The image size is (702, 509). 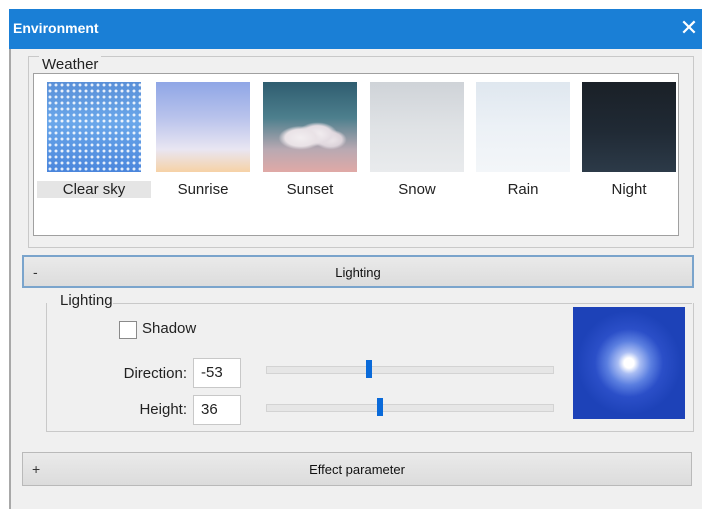 I want to click on section-title: Lighting, so click(x=358, y=272).